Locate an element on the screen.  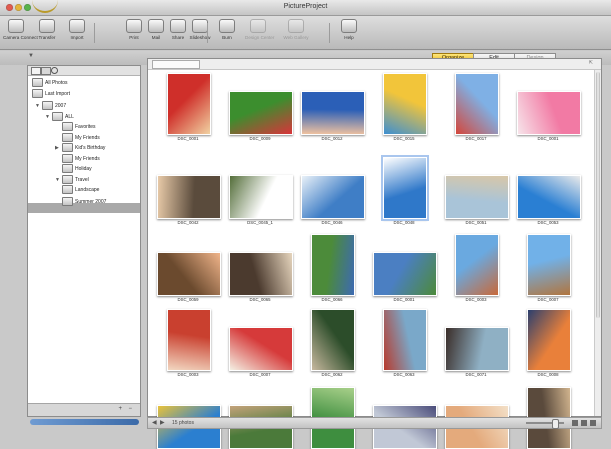
mail-icon is located at coordinates (156, 26).